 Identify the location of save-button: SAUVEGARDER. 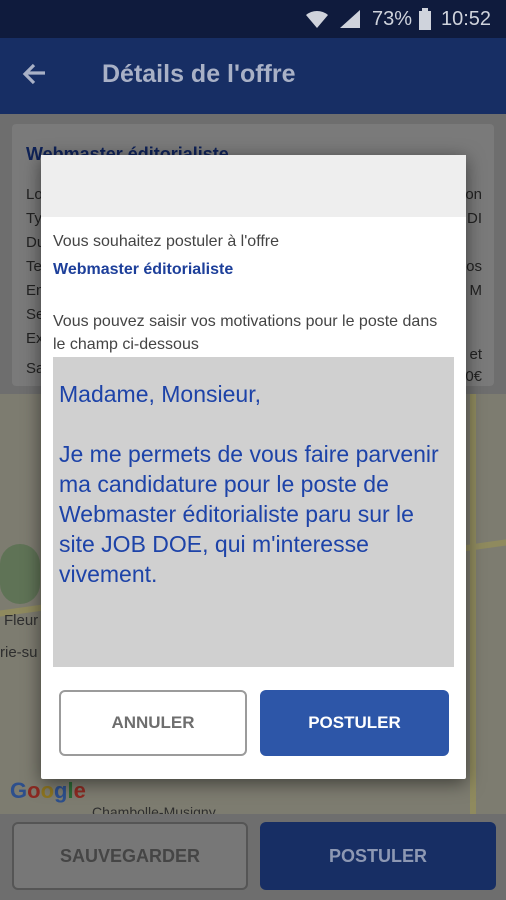
(130, 856).